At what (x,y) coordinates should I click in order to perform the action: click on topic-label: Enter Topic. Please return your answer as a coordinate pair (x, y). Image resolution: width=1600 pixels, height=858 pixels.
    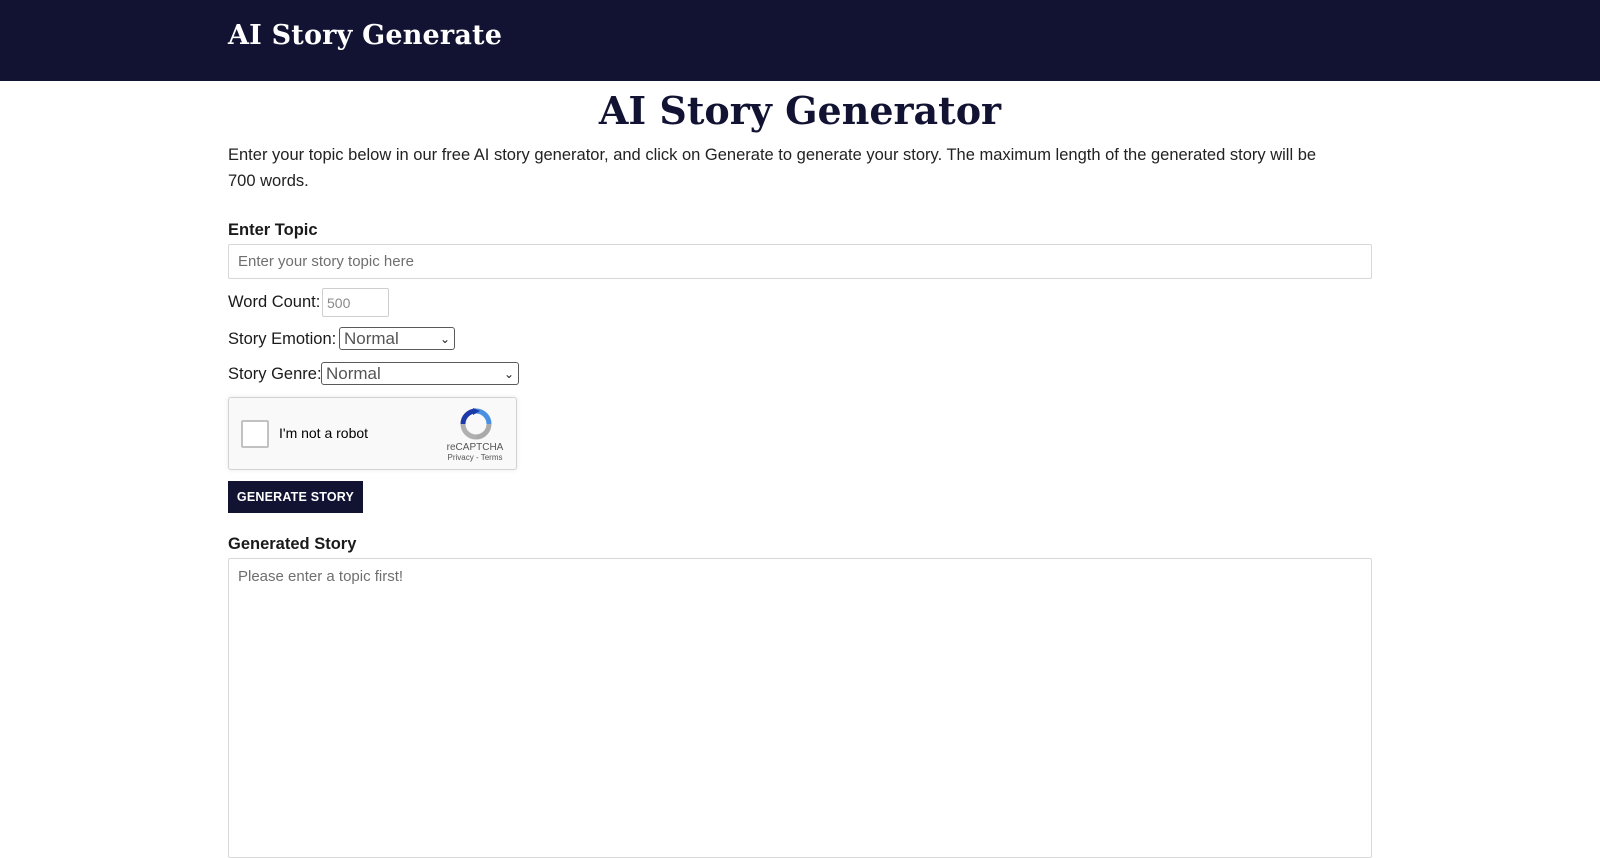
    Looking at the image, I should click on (273, 230).